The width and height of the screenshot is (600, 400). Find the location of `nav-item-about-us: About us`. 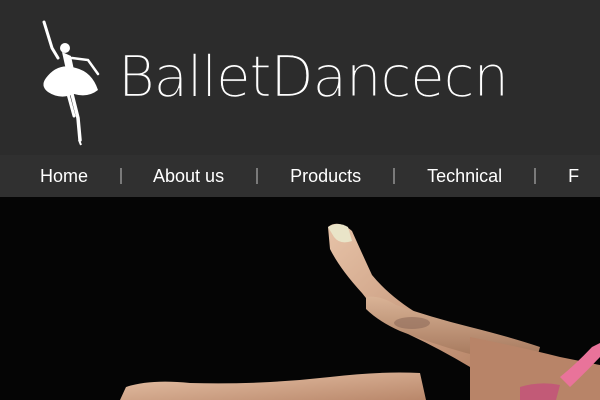

nav-item-about-us: About us is located at coordinates (188, 176).